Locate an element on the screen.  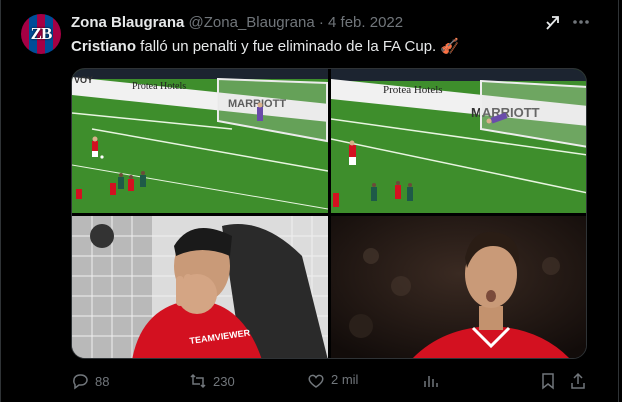
retweet-count: 230 is located at coordinates (224, 381).